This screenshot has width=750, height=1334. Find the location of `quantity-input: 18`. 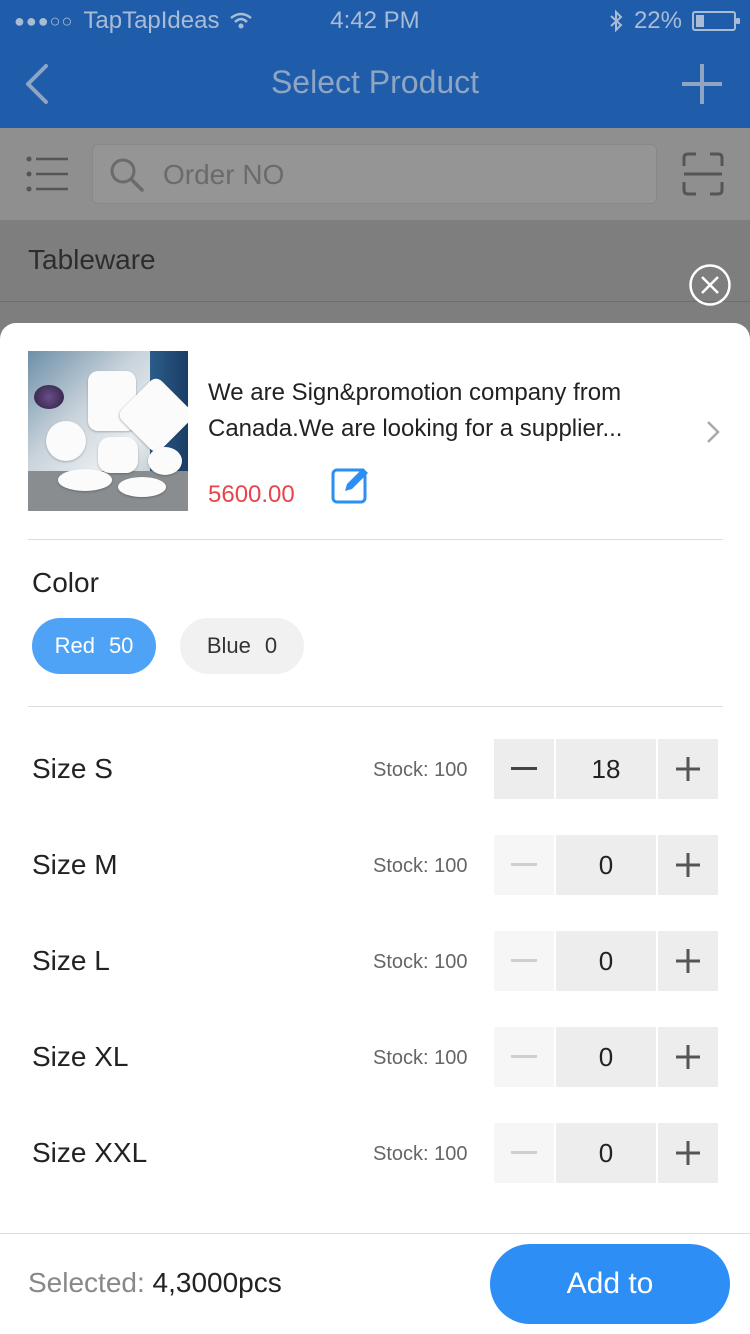

quantity-input: 18 is located at coordinates (606, 769).